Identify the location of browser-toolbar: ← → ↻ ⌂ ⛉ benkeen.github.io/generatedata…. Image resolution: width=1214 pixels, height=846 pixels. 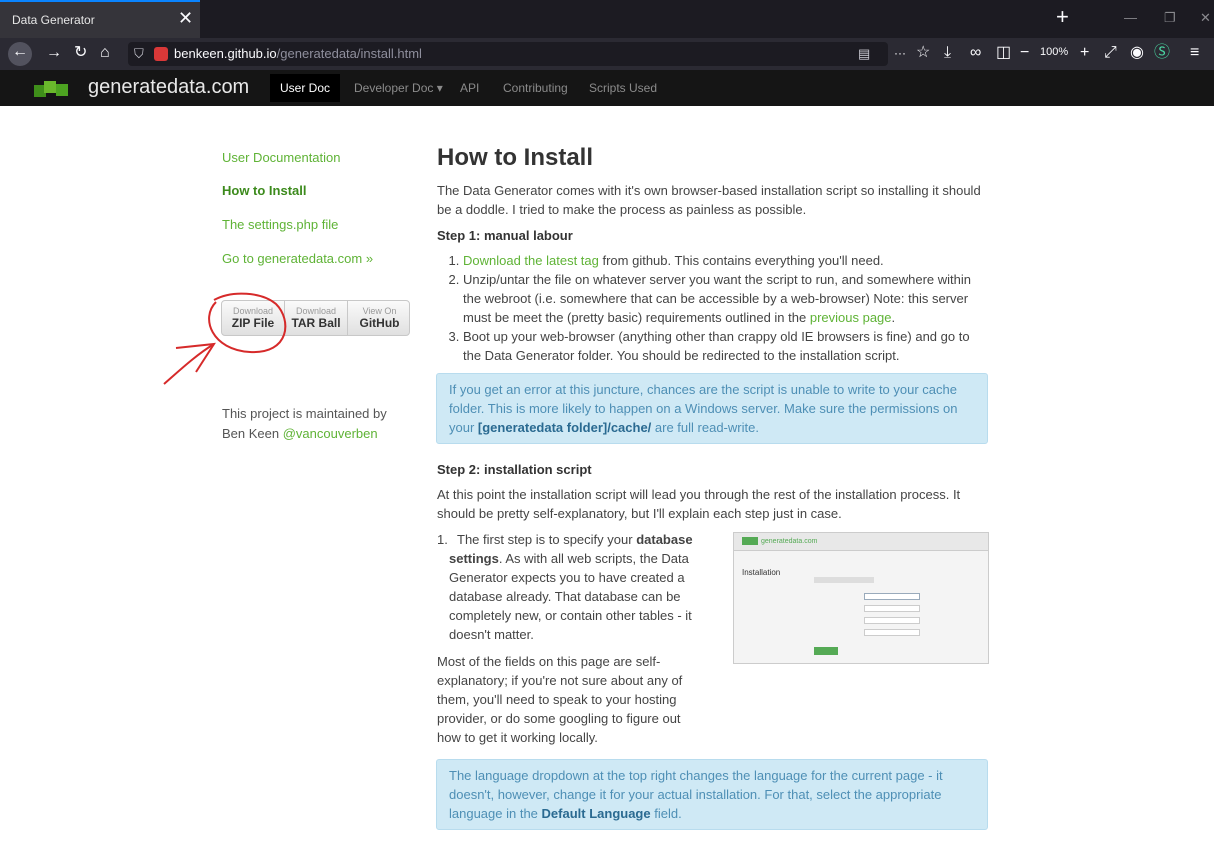
(607, 54).